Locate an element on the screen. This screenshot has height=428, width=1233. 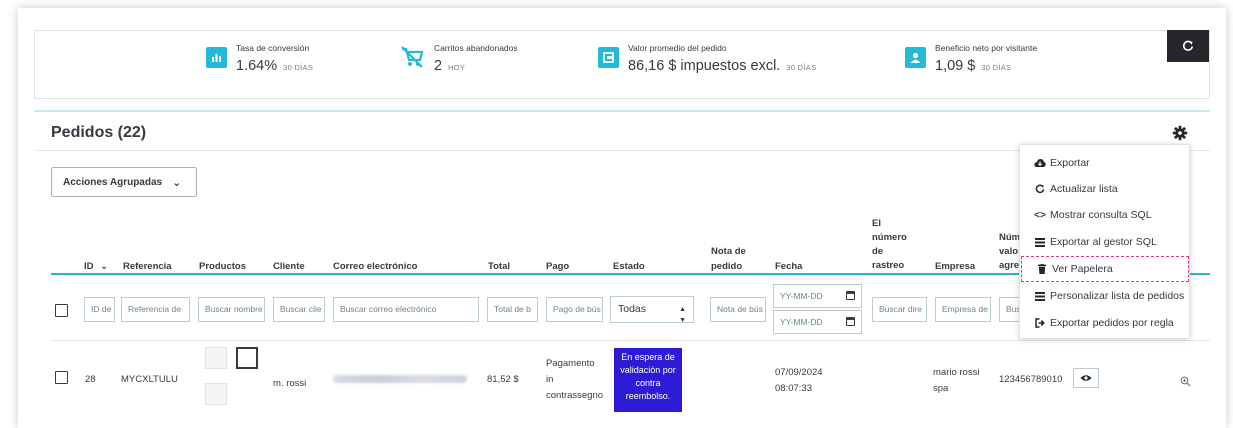
col-header-id: ID ⌄ is located at coordinates (96, 267).